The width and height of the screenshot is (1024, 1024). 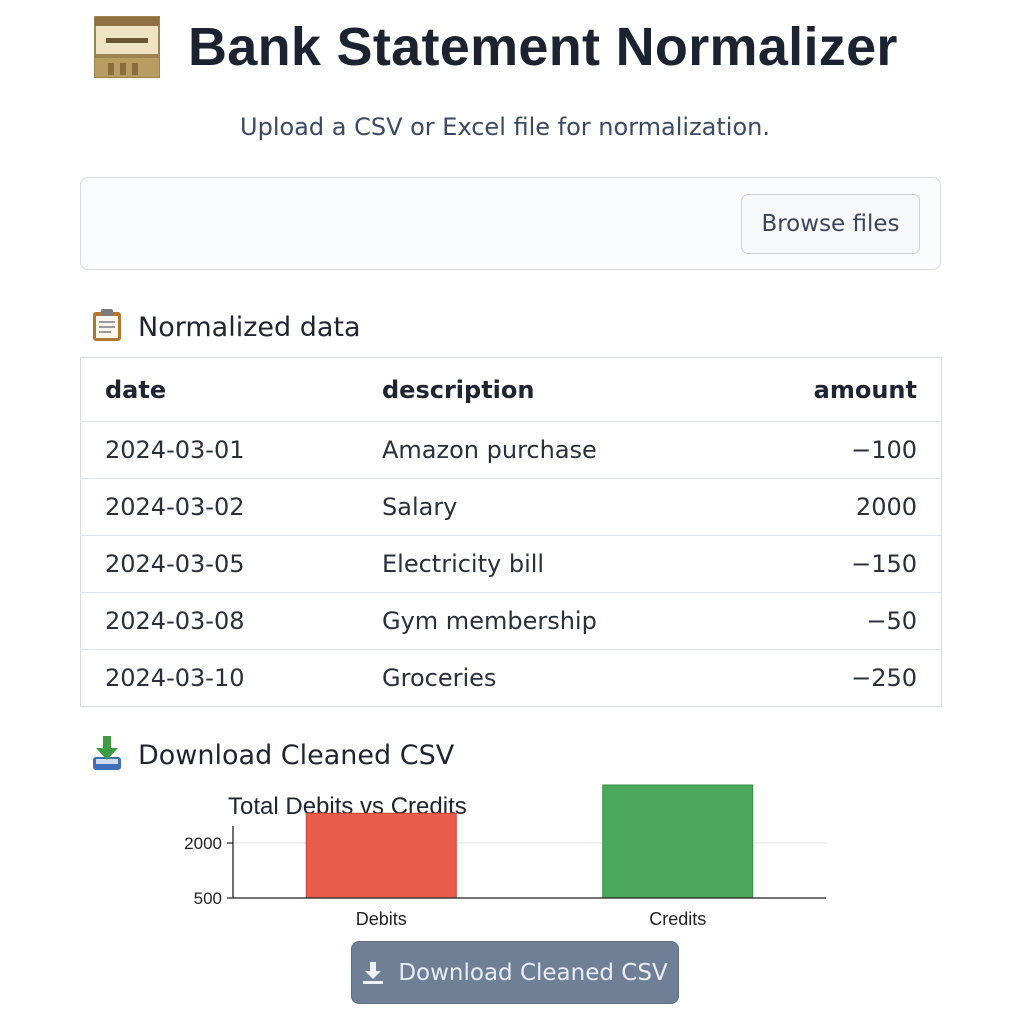 I want to click on chart-x-tick-label: Debits, so click(x=381, y=919).